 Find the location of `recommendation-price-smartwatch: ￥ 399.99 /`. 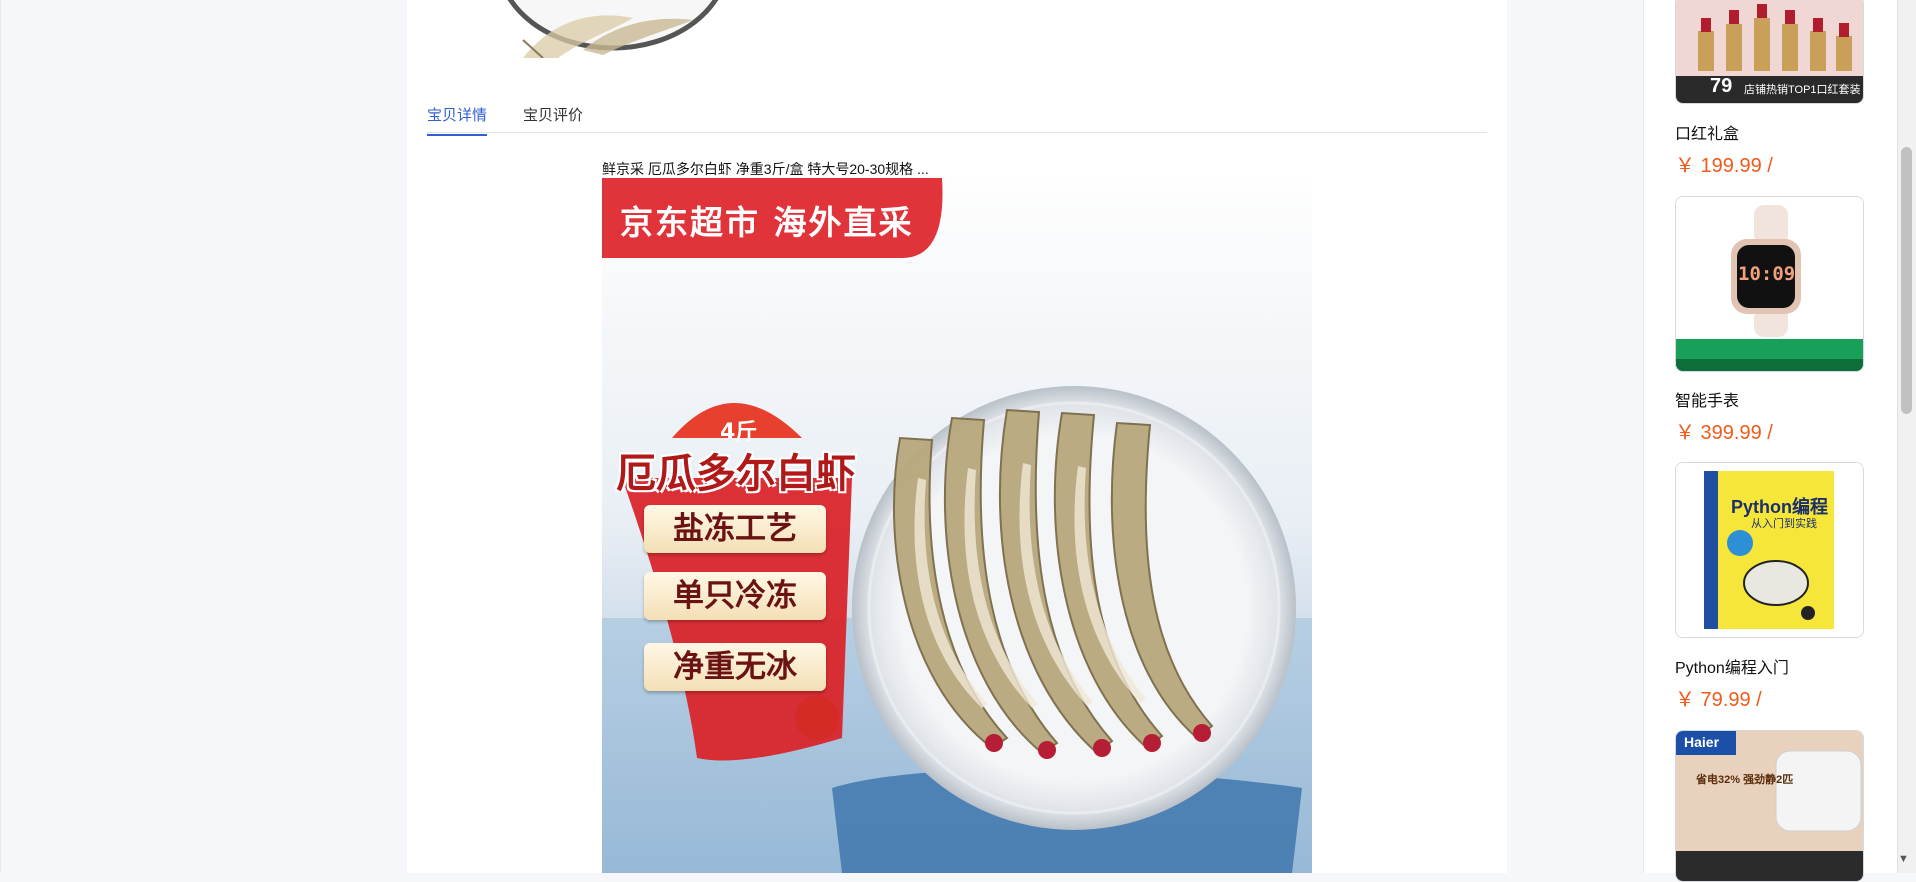

recommendation-price-smartwatch: ￥ 399.99 / is located at coordinates (1724, 433).